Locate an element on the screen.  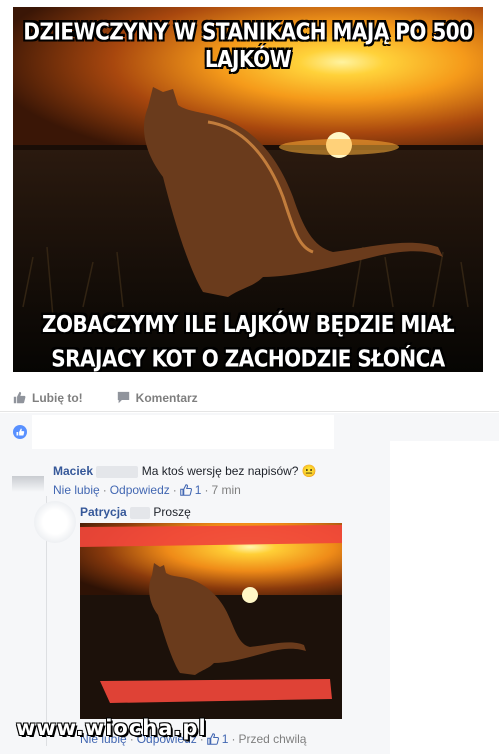
comment-button: Komentarz is located at coordinates (157, 398).